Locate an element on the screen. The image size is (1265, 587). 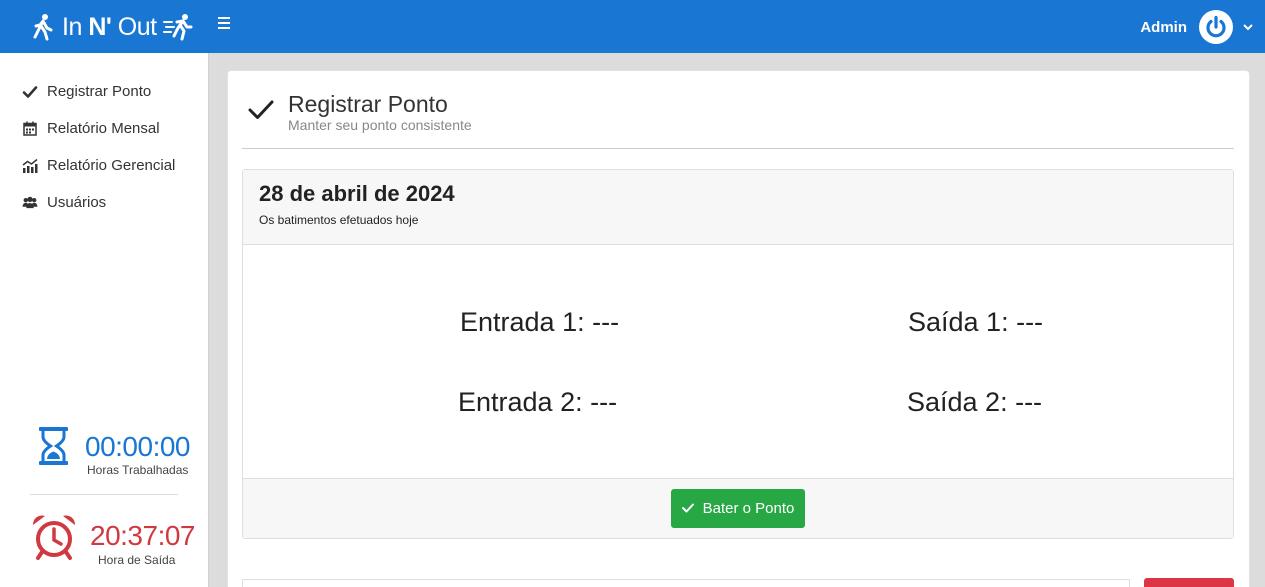
sidebar-divider is located at coordinates (104, 494).